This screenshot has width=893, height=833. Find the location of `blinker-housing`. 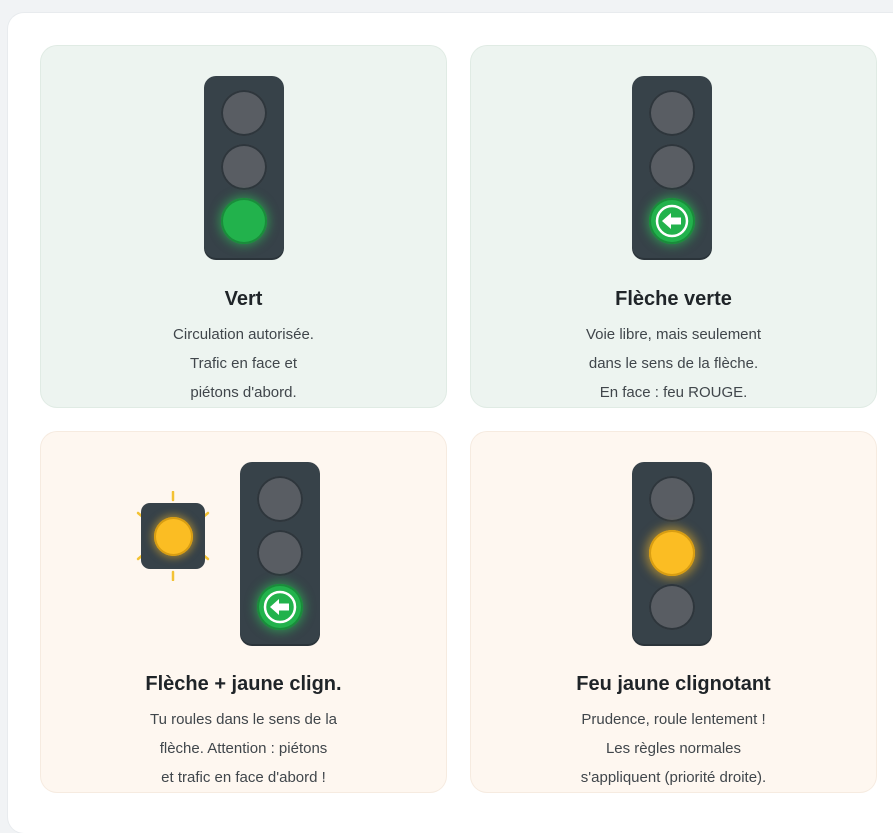

blinker-housing is located at coordinates (173, 536).